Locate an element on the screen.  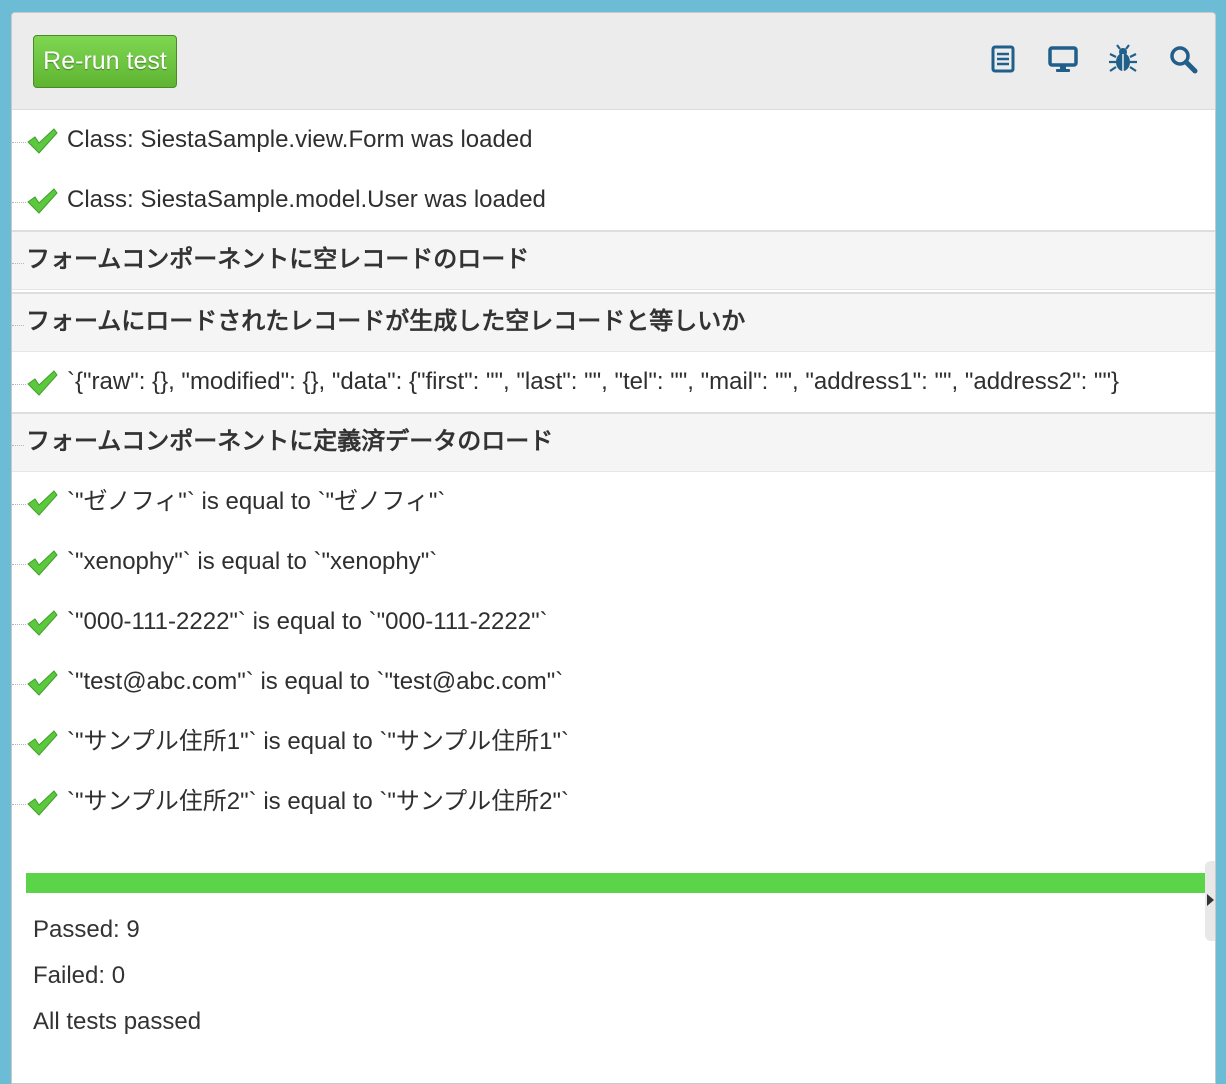
group-header: フォームにロードされたレコードが生成した空レコードと等しいか is located at coordinates (613, 322).